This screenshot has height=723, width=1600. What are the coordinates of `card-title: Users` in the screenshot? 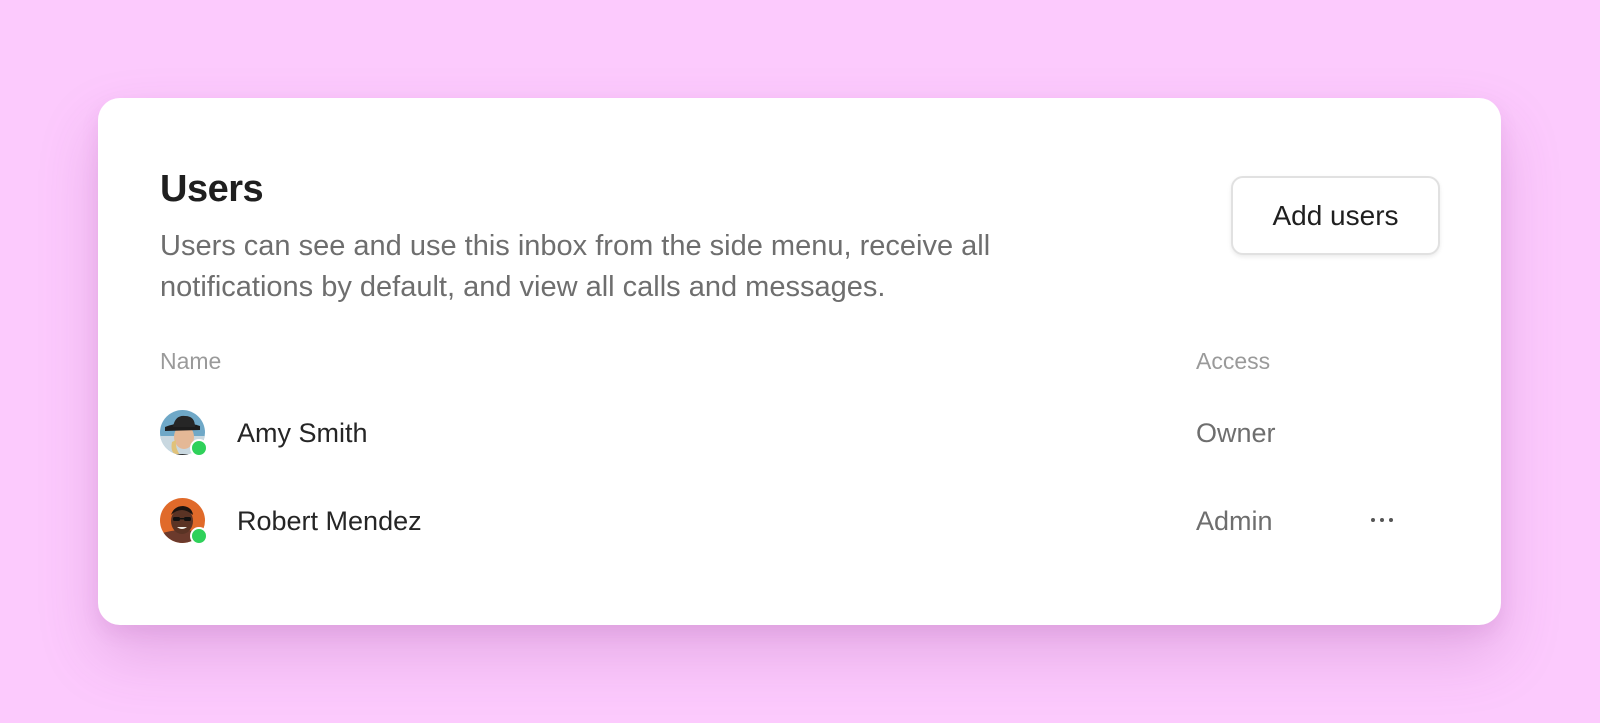 It's located at (212, 189).